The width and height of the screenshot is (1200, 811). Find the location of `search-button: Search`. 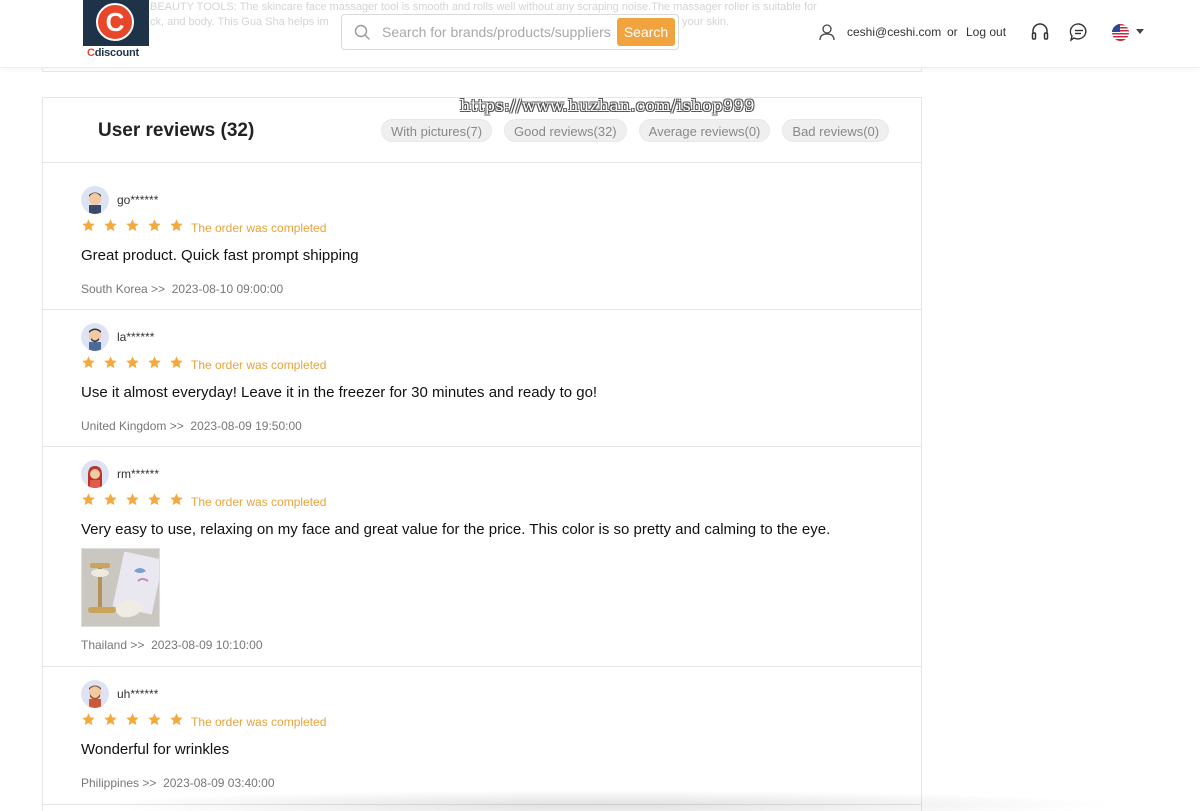

search-button: Search is located at coordinates (646, 32).